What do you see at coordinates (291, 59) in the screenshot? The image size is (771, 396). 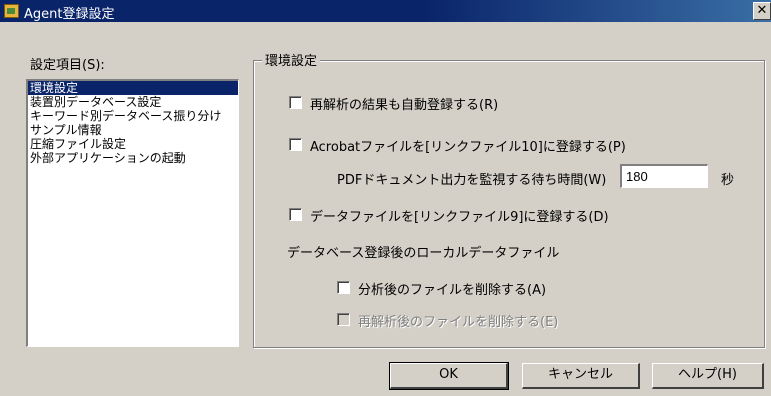 I see `group-title: 環境設定` at bounding box center [291, 59].